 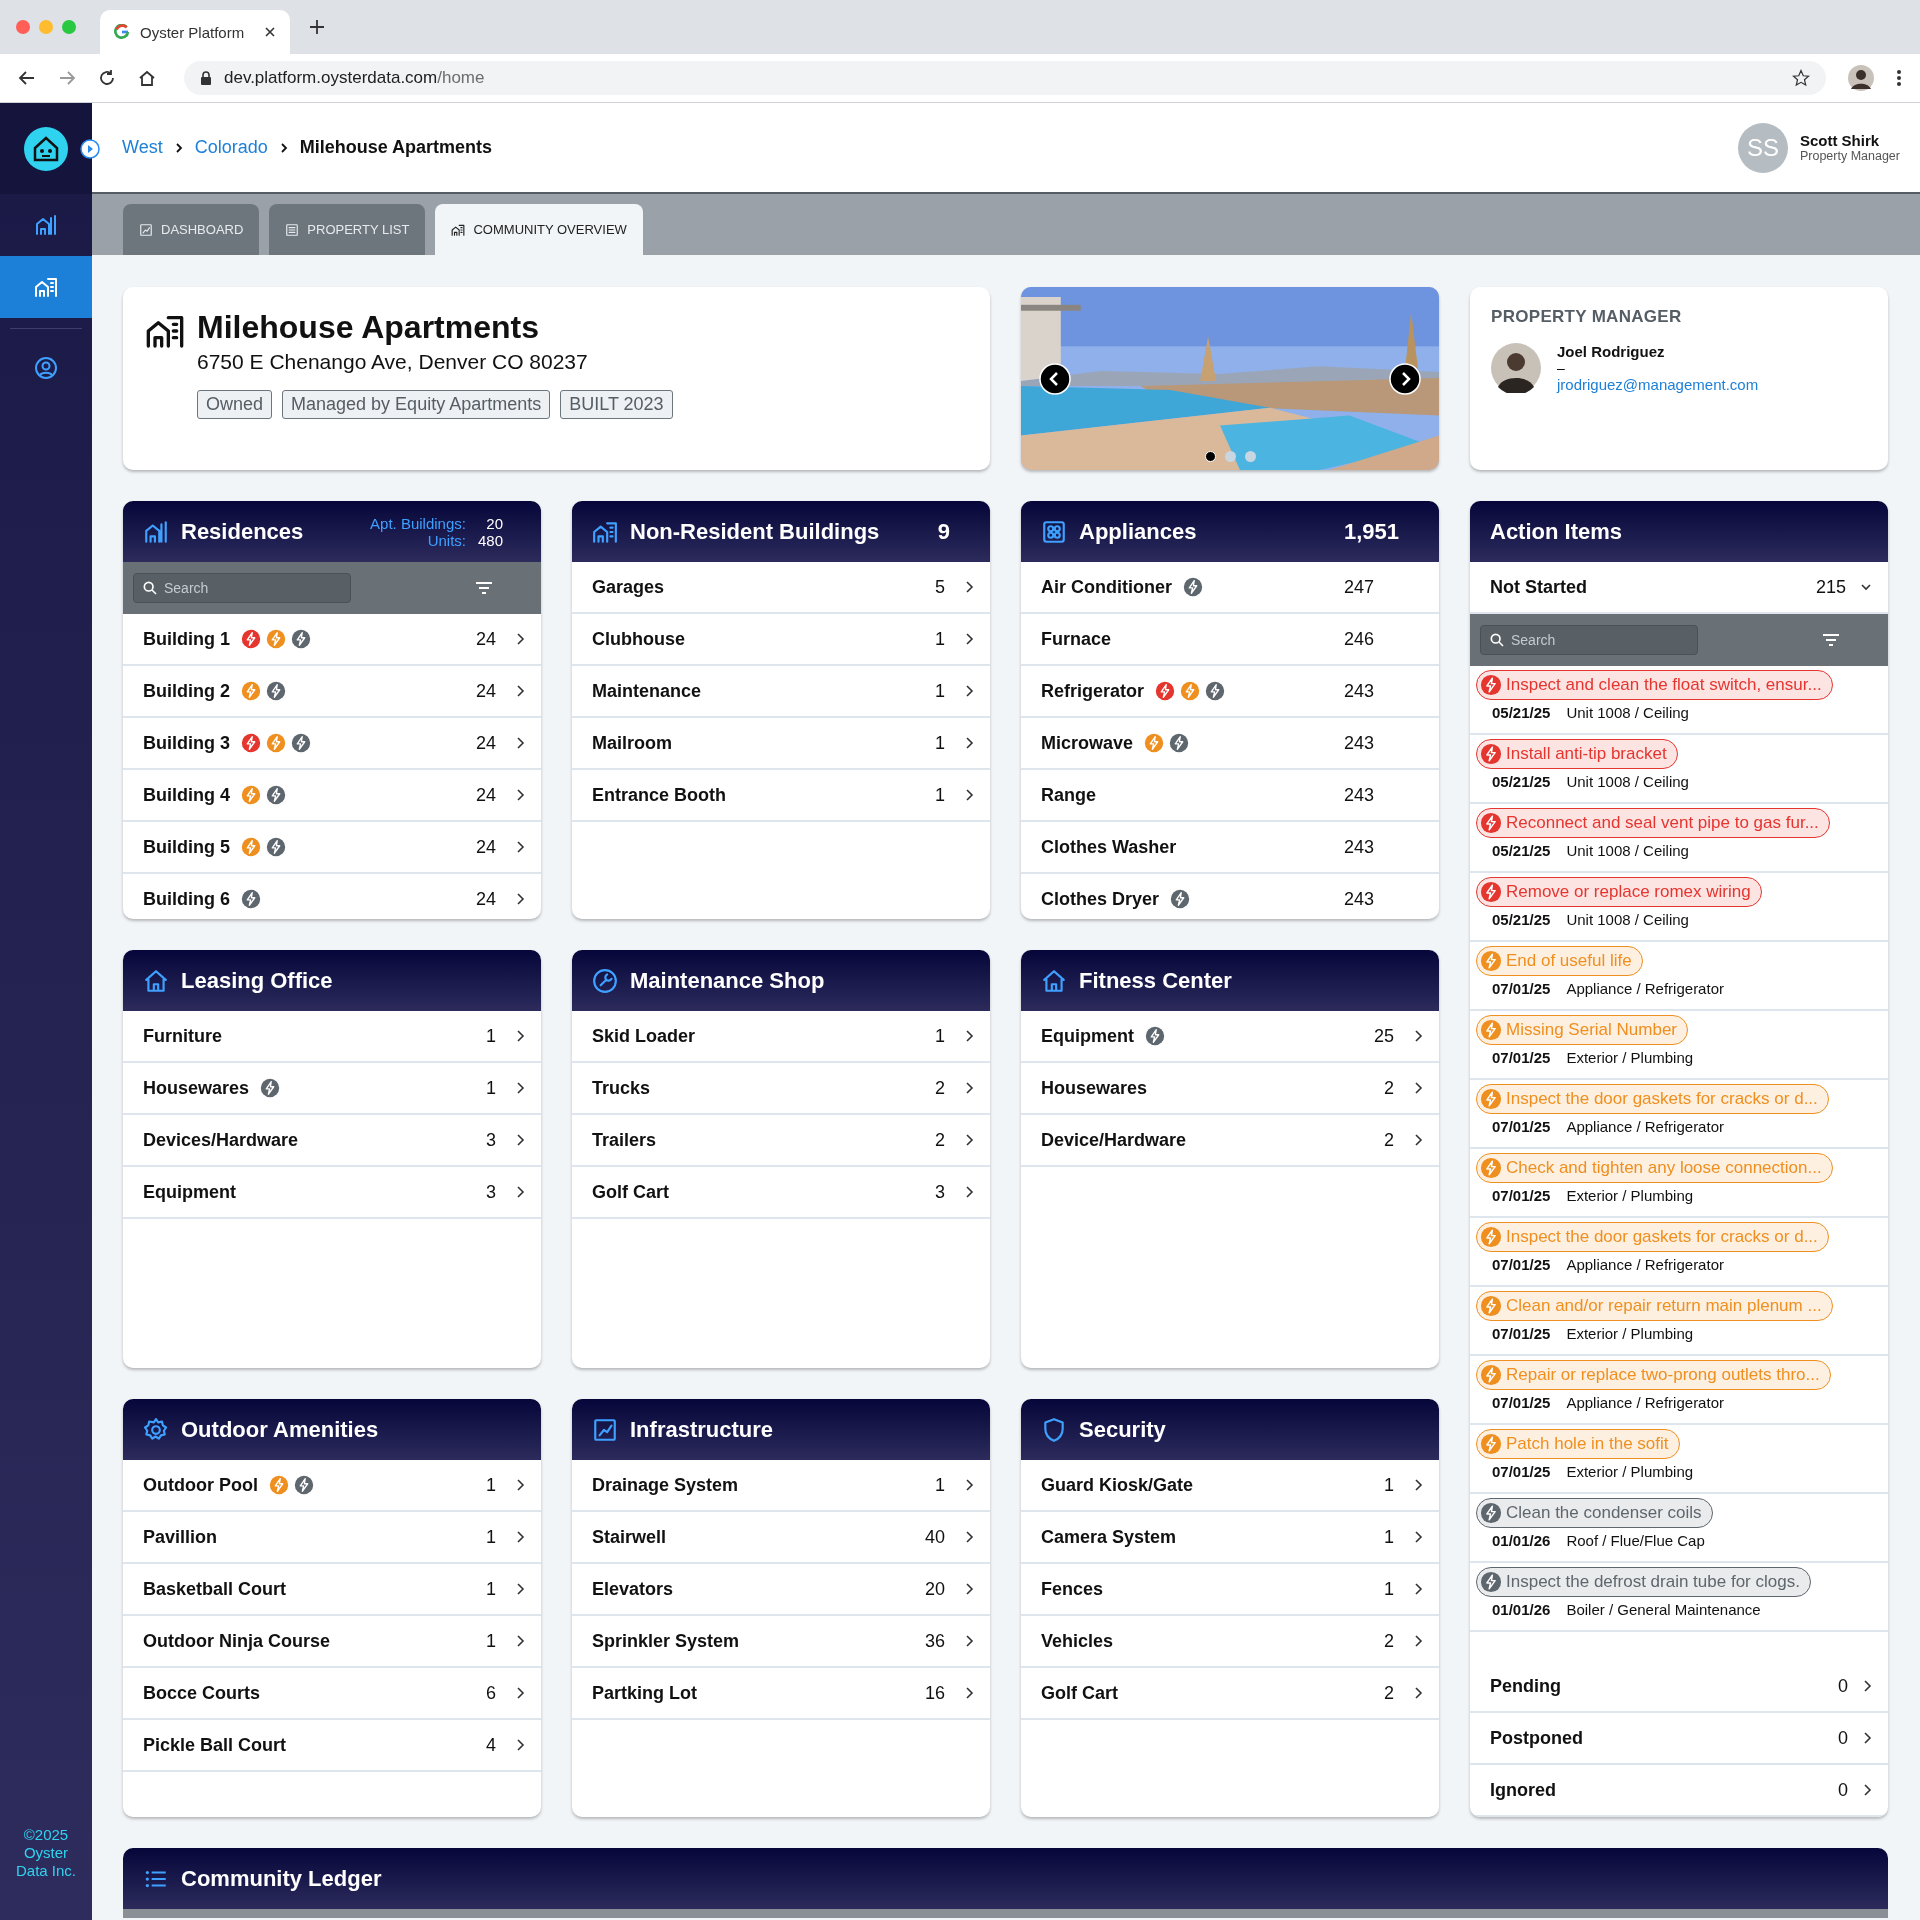 I want to click on list-row: Housewares 2, so click(x=1230, y=1089).